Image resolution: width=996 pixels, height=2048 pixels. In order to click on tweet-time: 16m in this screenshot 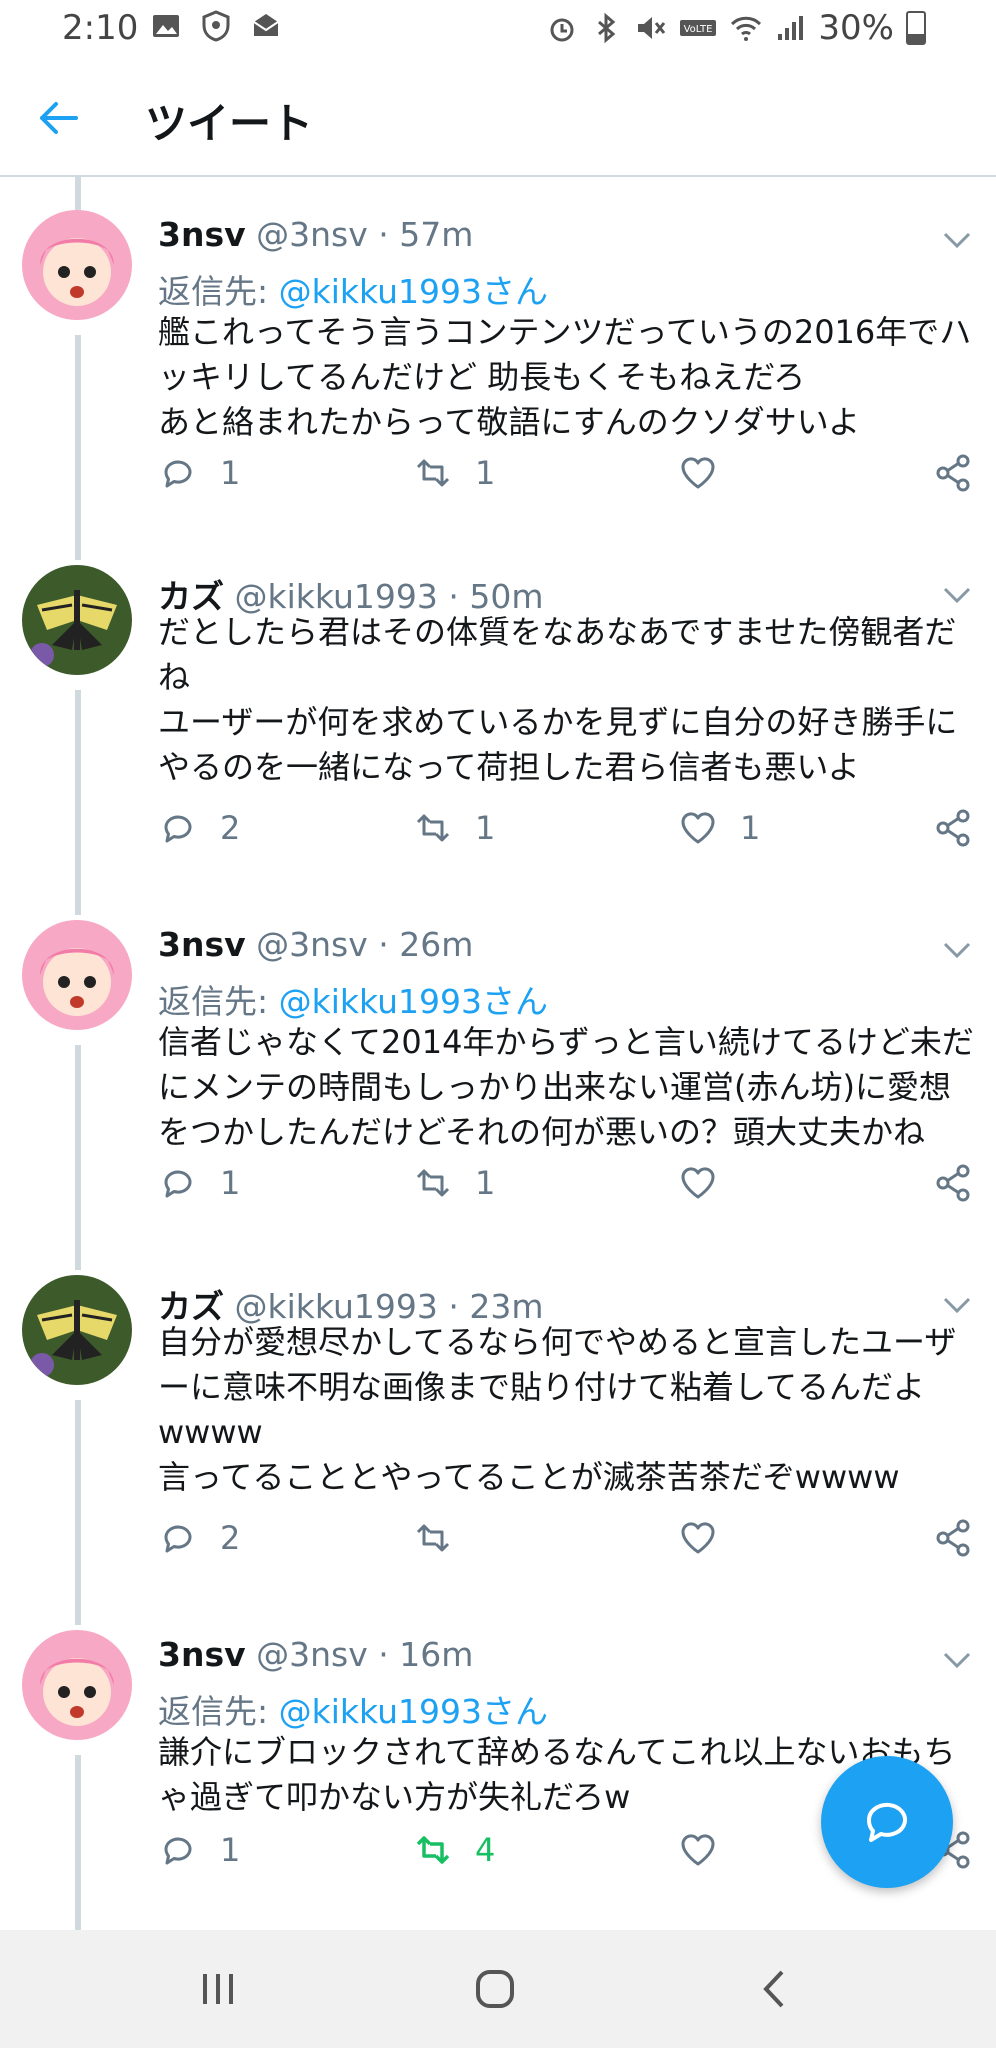, I will do `click(436, 1654)`.